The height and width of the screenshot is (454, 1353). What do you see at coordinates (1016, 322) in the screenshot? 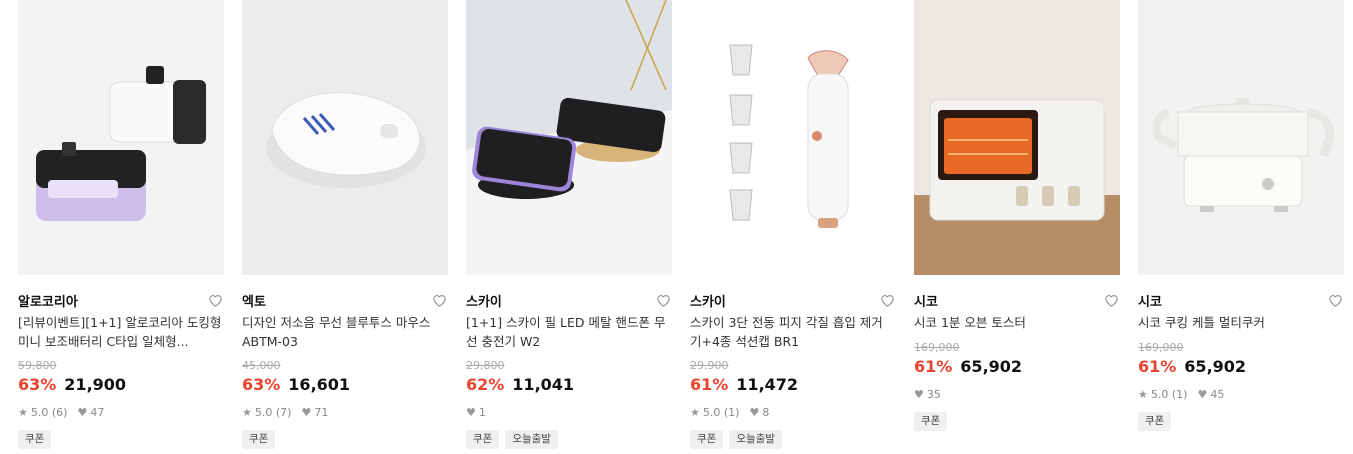
I see `product-title: 시코 1분 오븐 토스터` at bounding box center [1016, 322].